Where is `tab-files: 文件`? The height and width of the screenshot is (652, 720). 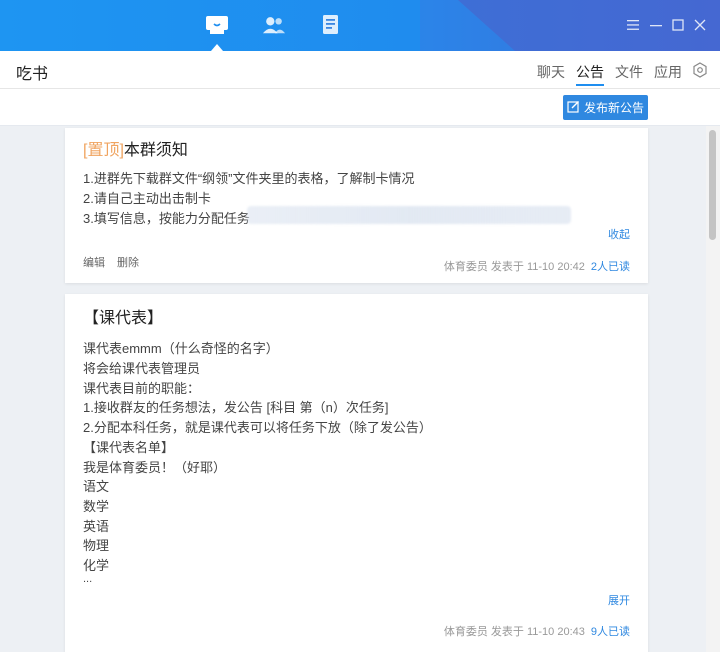 tab-files: 文件 is located at coordinates (629, 72).